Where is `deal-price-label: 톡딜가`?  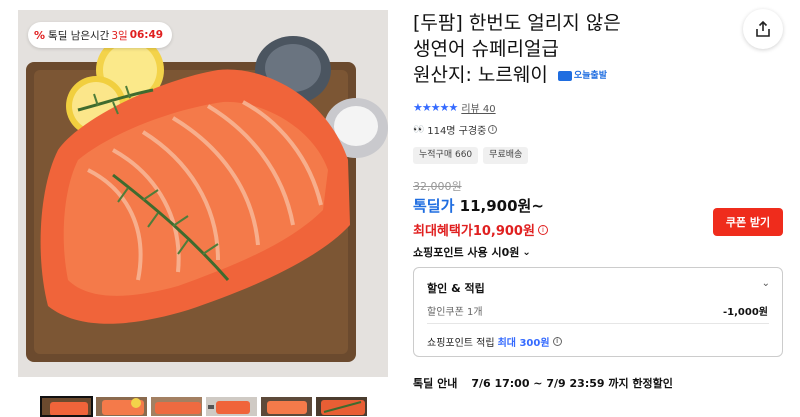
deal-price-label: 톡딜가 is located at coordinates (434, 206).